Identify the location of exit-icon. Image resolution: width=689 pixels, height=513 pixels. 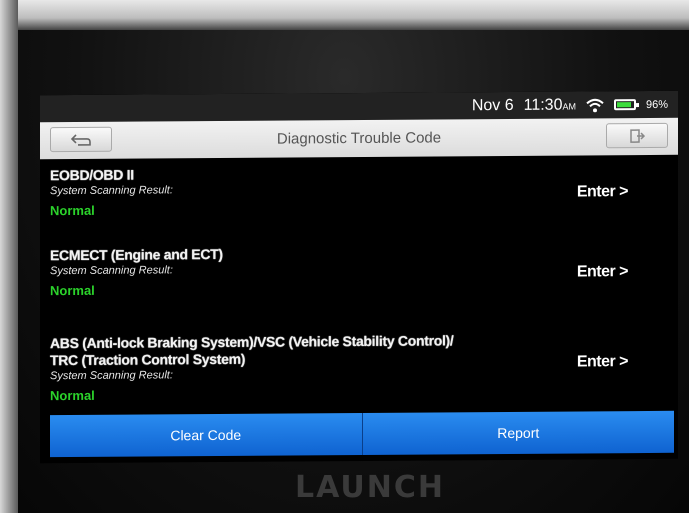
(637, 135).